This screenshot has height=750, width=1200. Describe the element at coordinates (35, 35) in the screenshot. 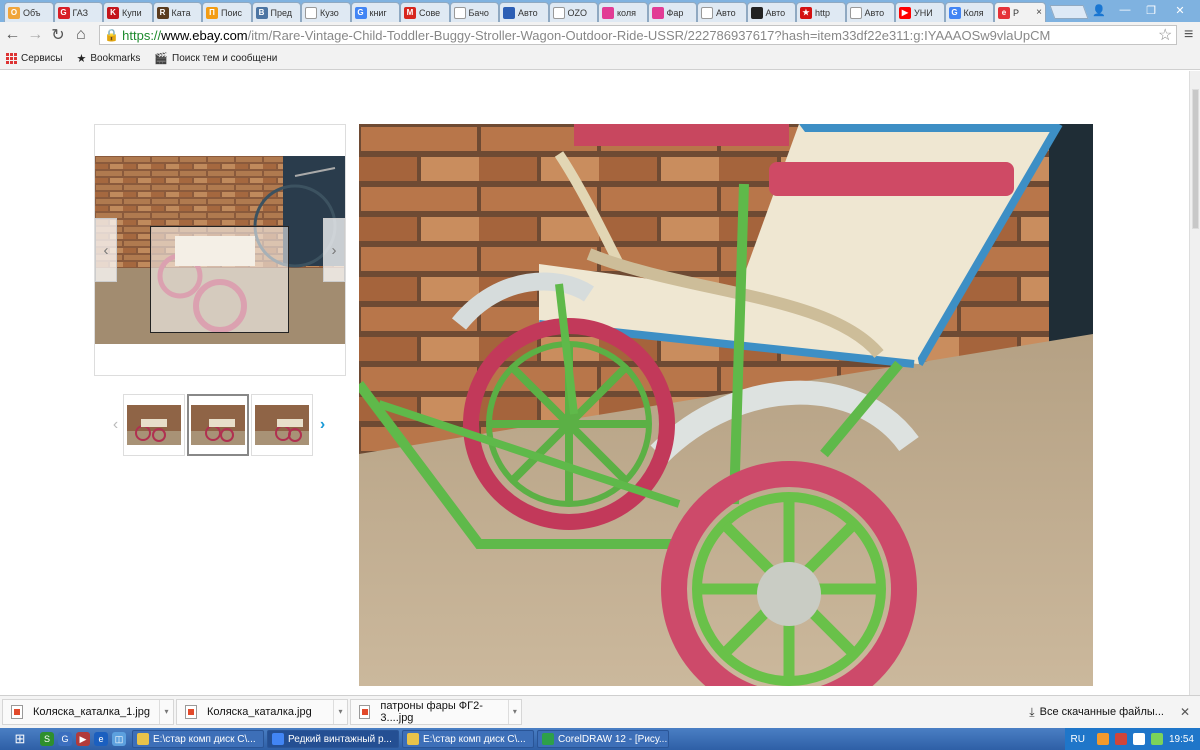

I see `forward-button: →` at that location.